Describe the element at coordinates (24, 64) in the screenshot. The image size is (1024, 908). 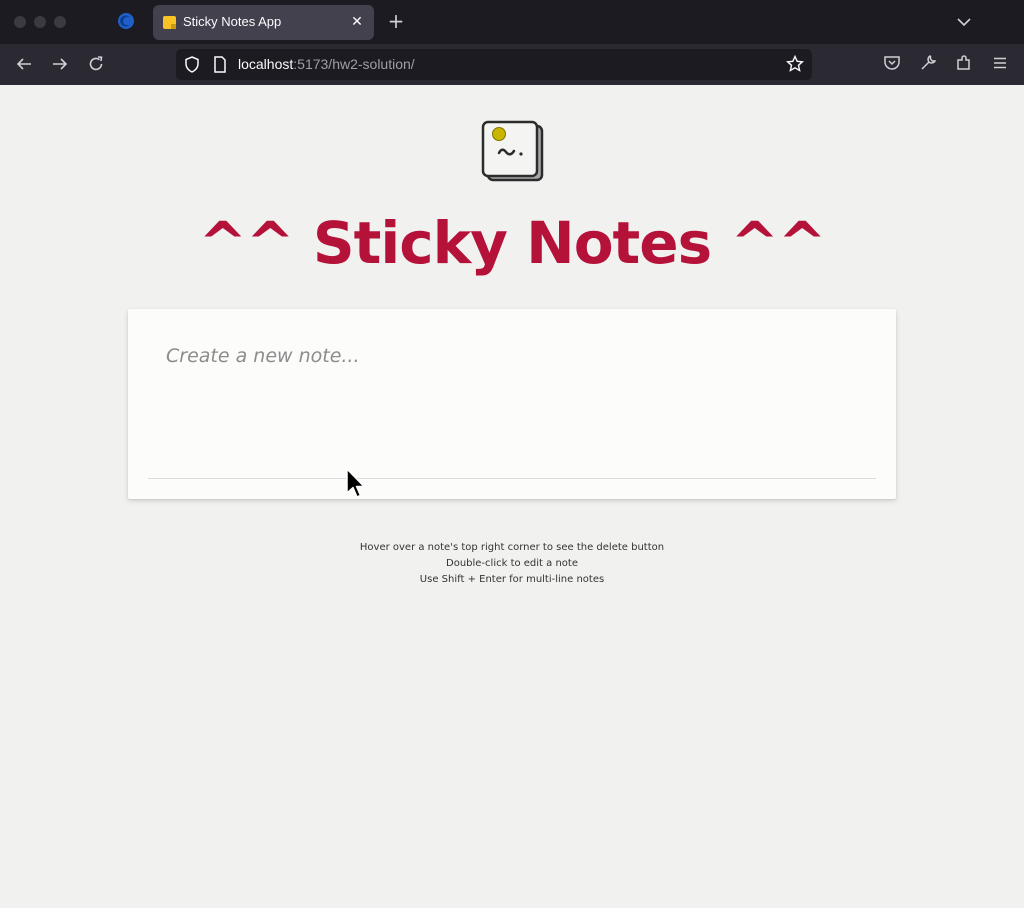
I see `back-icon` at that location.